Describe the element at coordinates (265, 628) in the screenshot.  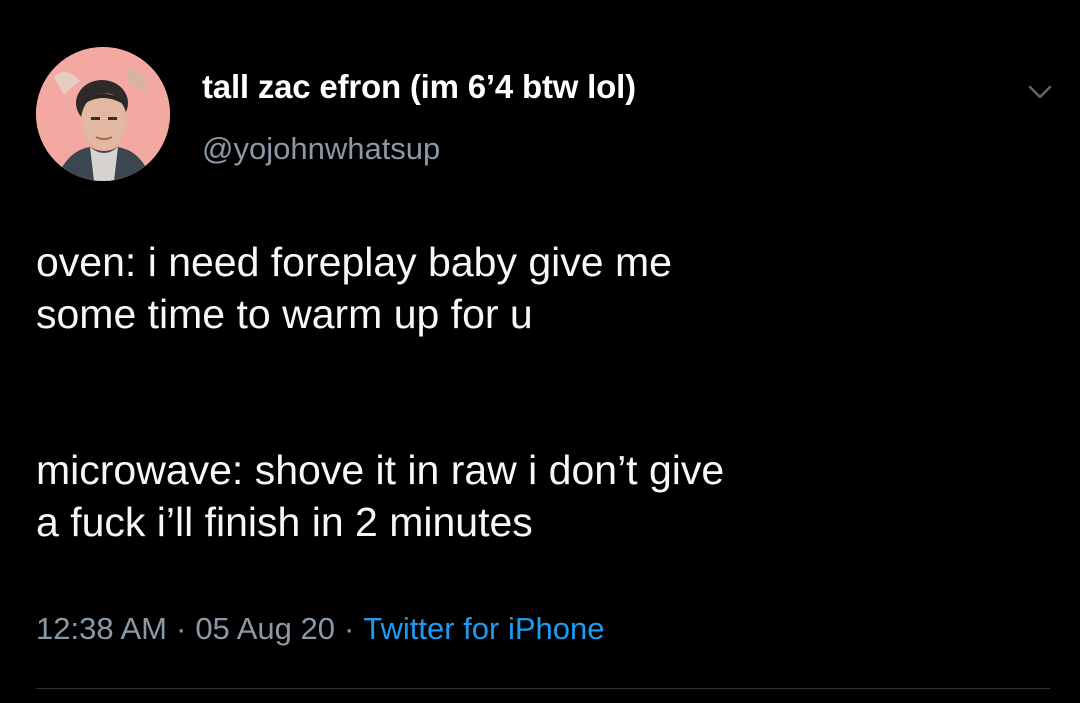
I see `tweet-date: 05 Aug 20` at that location.